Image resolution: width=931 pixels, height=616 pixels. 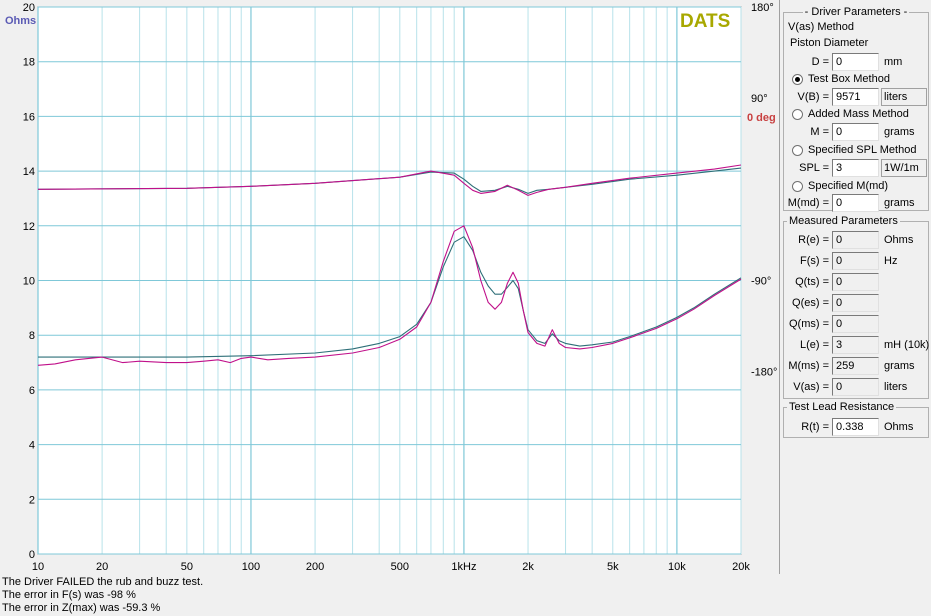 What do you see at coordinates (797, 150) in the screenshot?
I see `specified-spl-radio` at bounding box center [797, 150].